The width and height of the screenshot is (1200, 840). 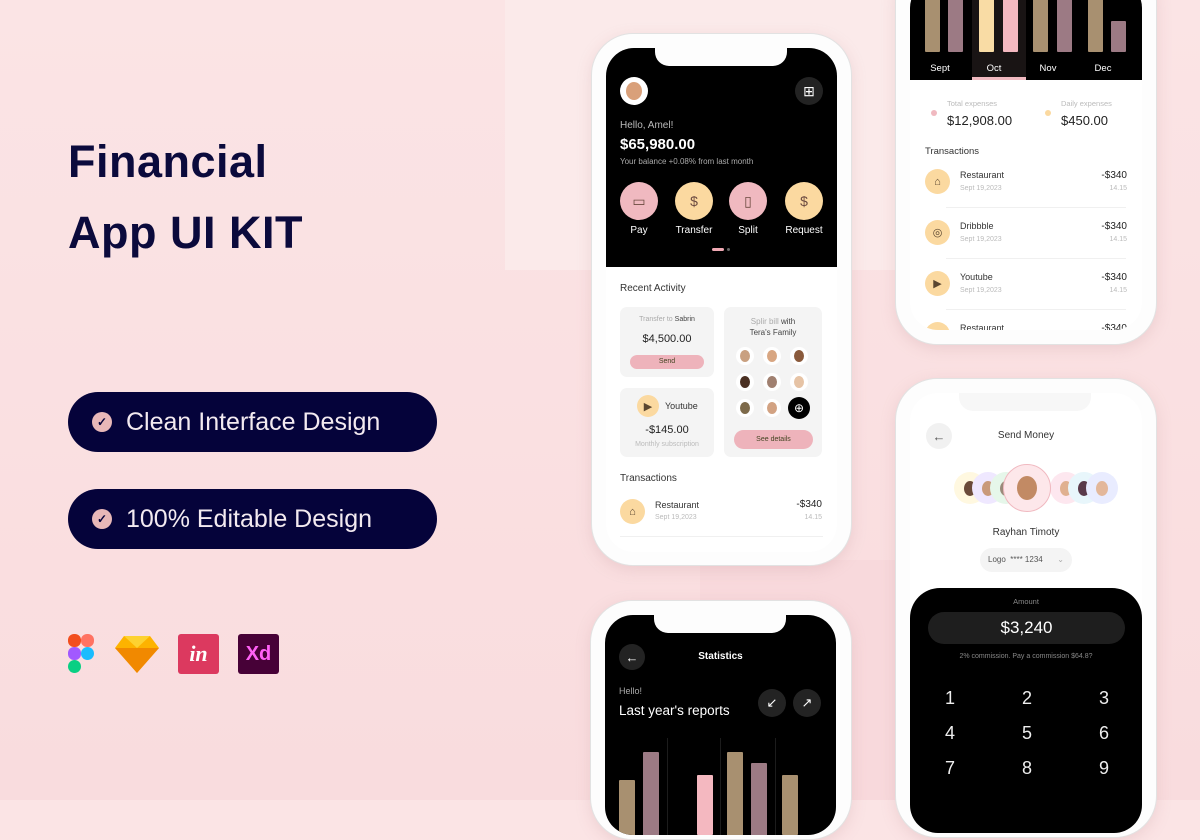 What do you see at coordinates (1048, 68) in the screenshot?
I see `month-label: Nov` at bounding box center [1048, 68].